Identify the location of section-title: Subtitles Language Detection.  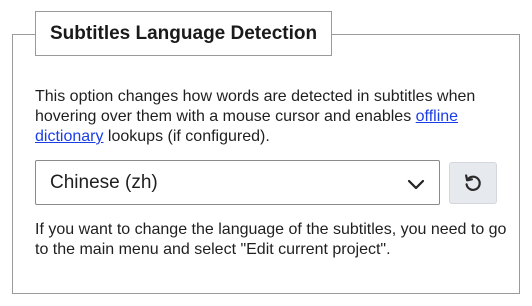
(184, 33).